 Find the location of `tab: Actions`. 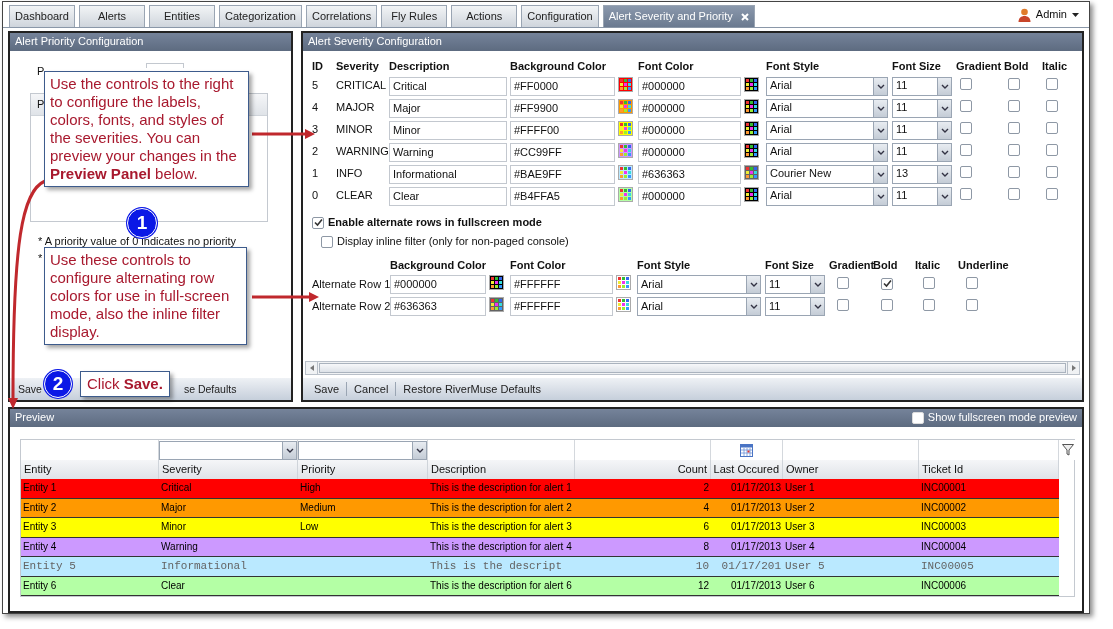

tab: Actions is located at coordinates (484, 16).